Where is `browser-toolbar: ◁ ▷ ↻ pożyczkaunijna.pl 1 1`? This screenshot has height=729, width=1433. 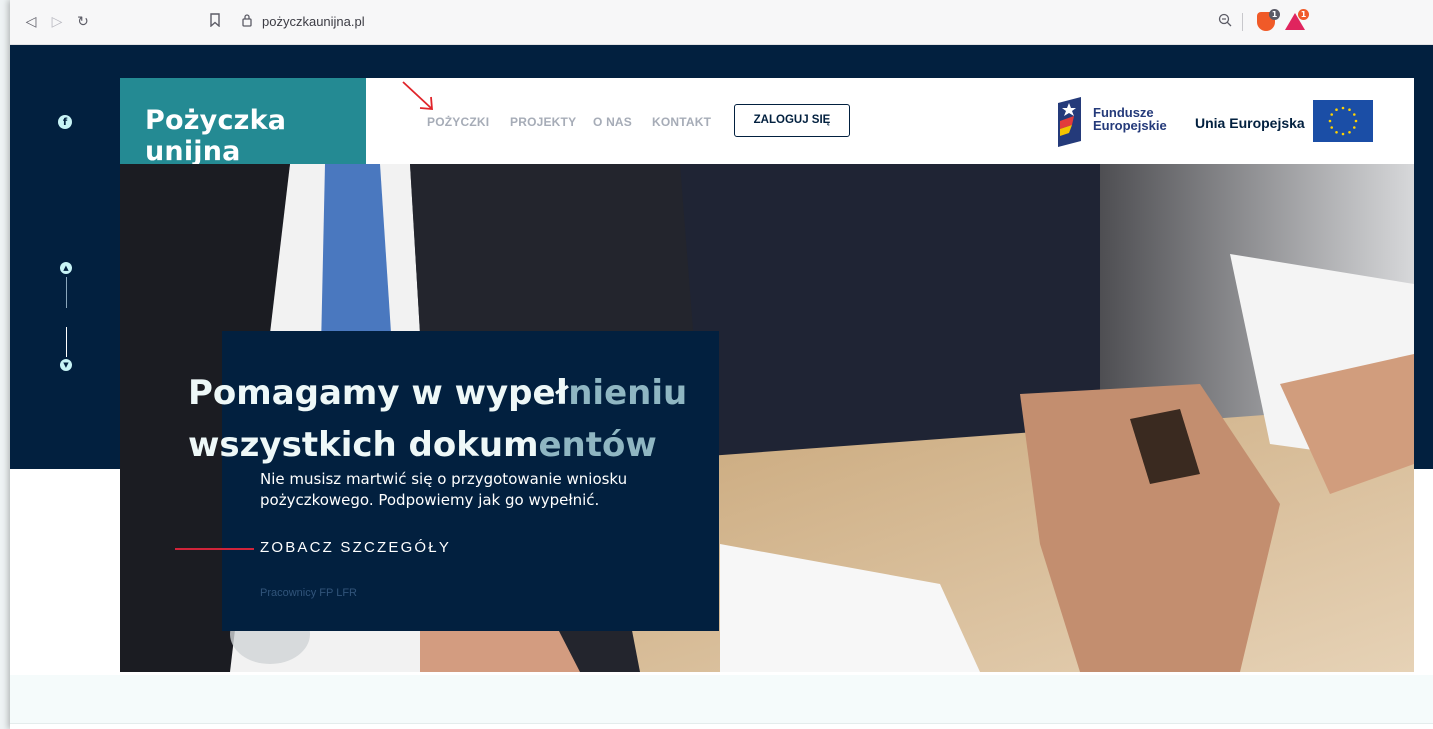 browser-toolbar: ◁ ▷ ↻ pożyczkaunijna.pl 1 1 is located at coordinates (721, 22).